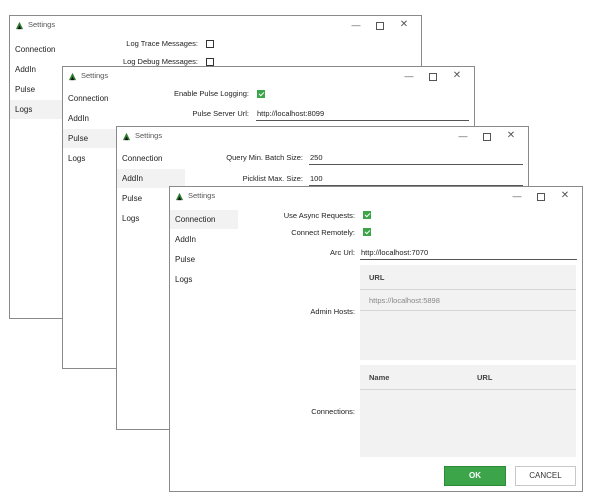  What do you see at coordinates (160, 61) in the screenshot?
I see `log-debug-label: Log Debug Messages:` at bounding box center [160, 61].